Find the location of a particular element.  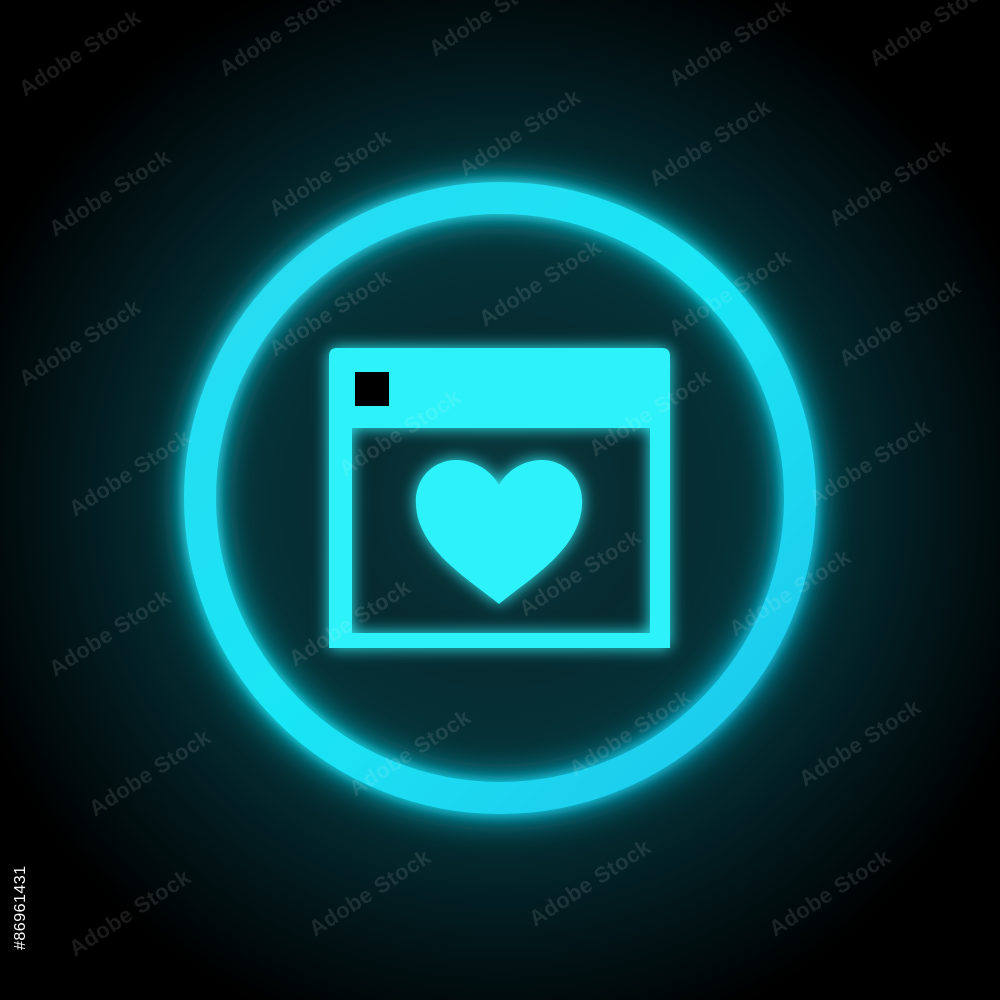

window-control-icon is located at coordinates (372, 389).